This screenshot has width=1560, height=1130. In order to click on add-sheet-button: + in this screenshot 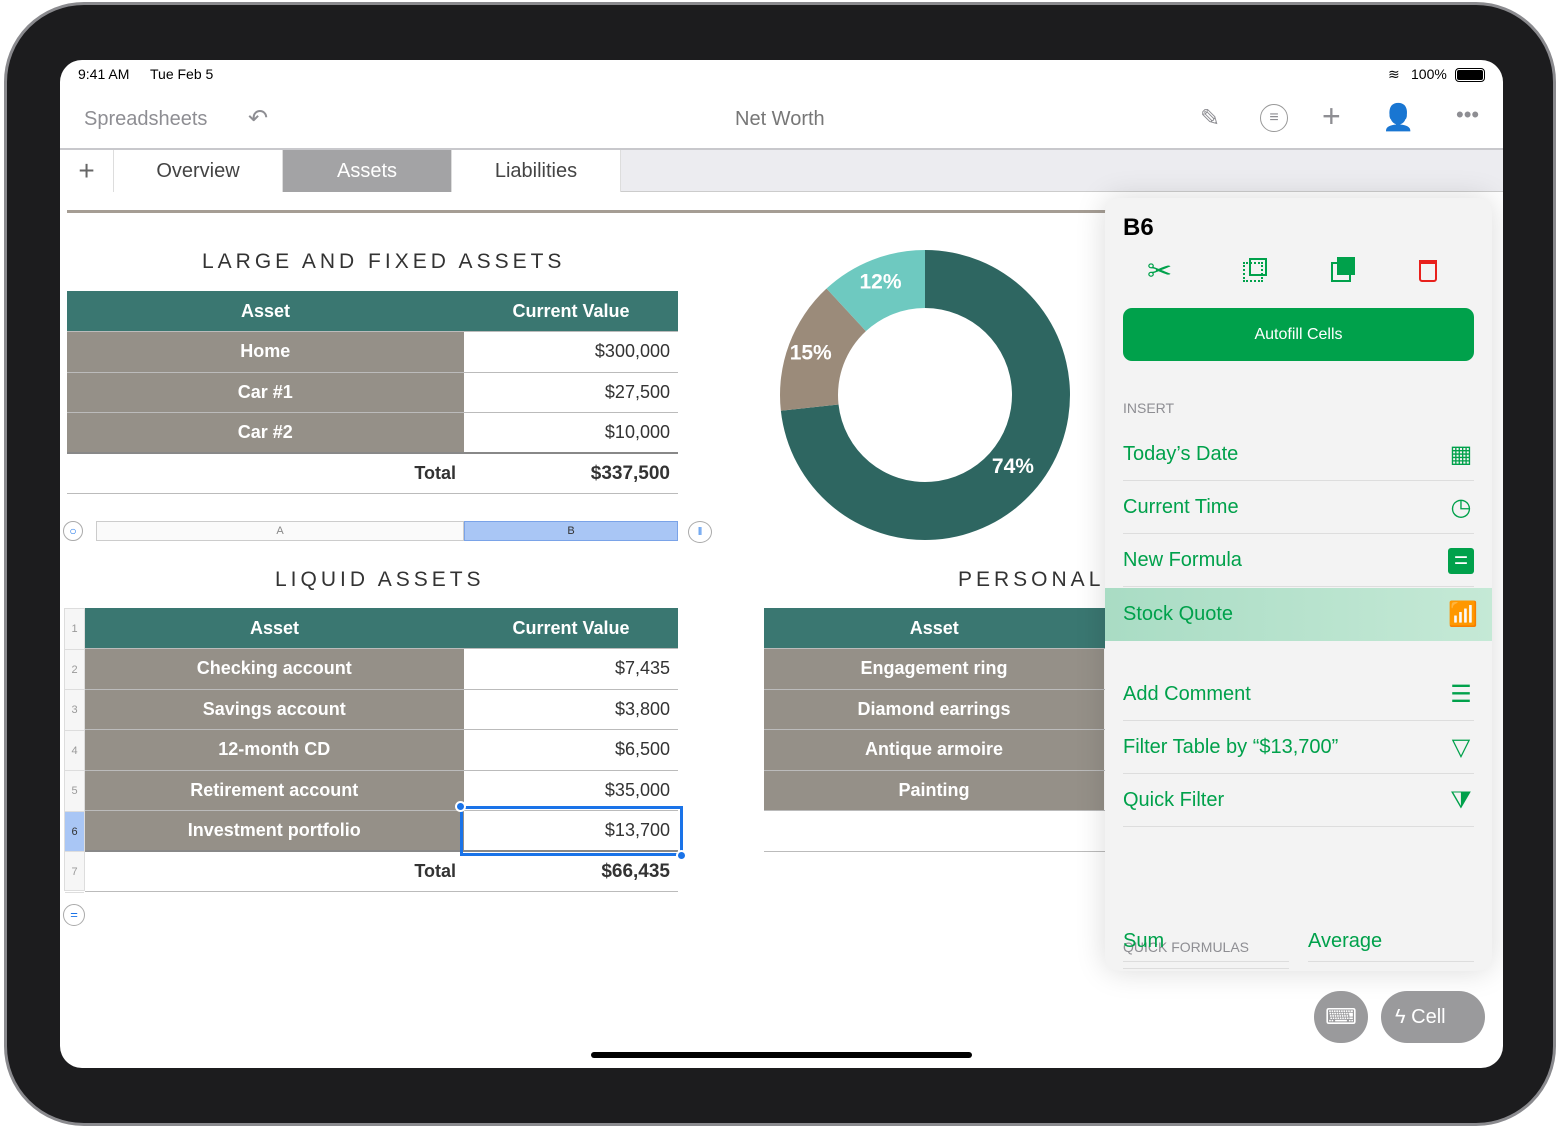, I will do `click(87, 171)`.